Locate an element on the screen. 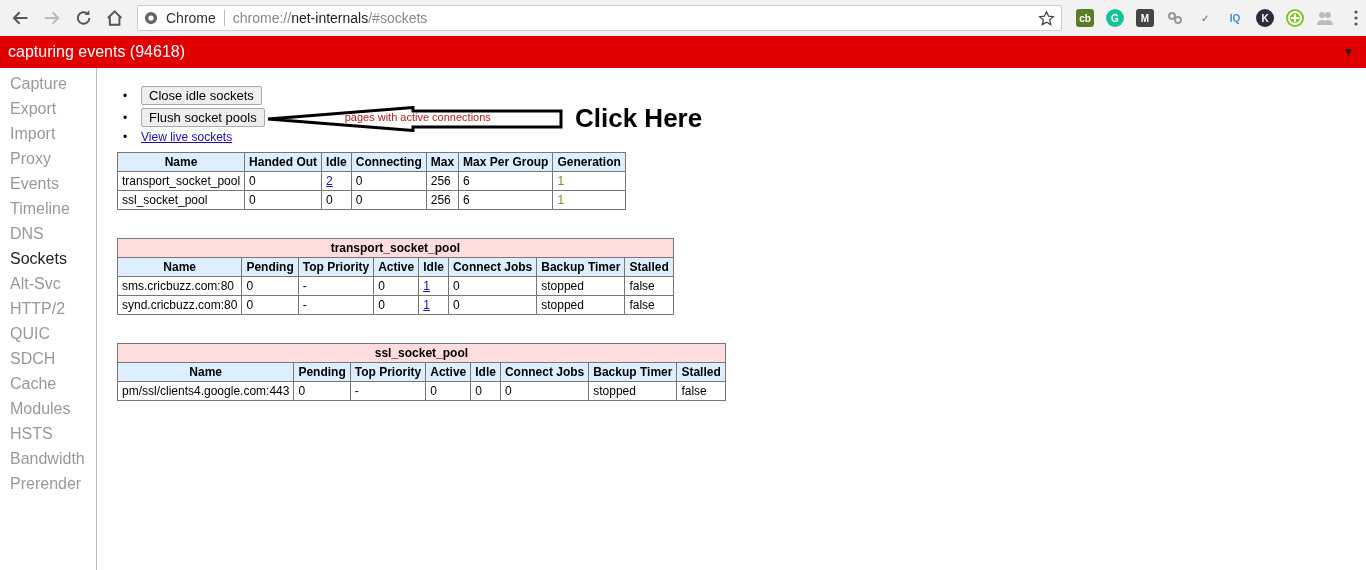 The image size is (1366, 570). live-sockets-link: View live sockets is located at coordinates (187, 137).